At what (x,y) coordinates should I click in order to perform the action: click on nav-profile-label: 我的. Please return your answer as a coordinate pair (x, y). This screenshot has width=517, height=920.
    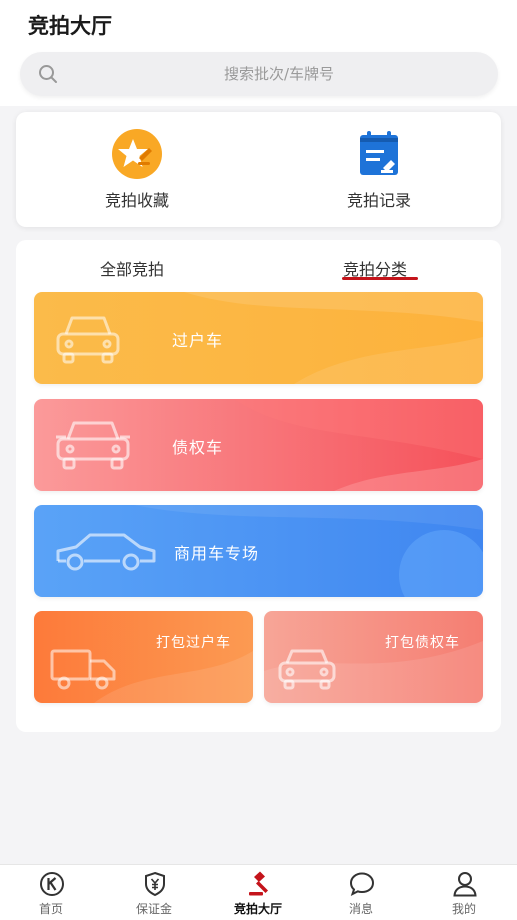
    Looking at the image, I should click on (463, 909).